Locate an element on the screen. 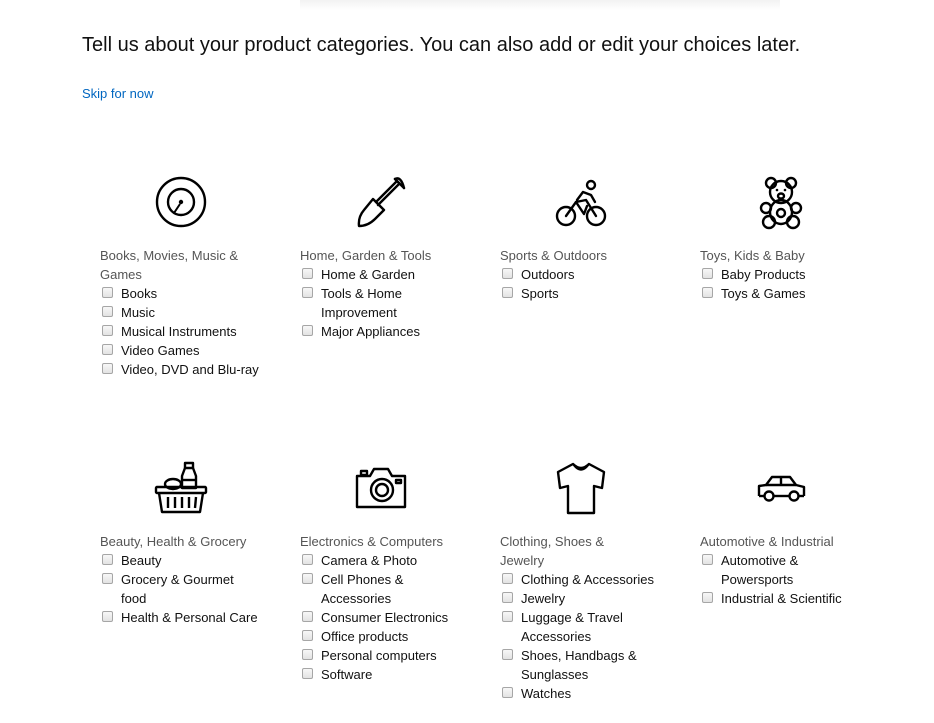 The image size is (934, 723). option-musical-instruments: Musical Instruments is located at coordinates (190, 331).